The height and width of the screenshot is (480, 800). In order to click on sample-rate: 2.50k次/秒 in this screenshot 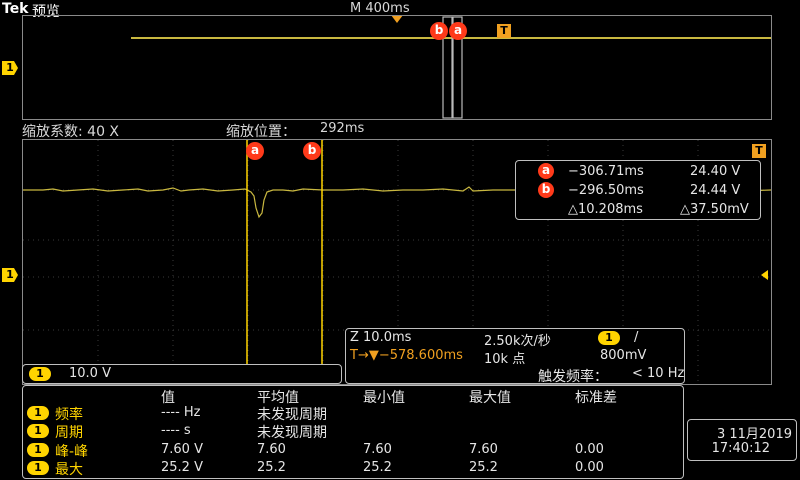, I will do `click(517, 341)`.